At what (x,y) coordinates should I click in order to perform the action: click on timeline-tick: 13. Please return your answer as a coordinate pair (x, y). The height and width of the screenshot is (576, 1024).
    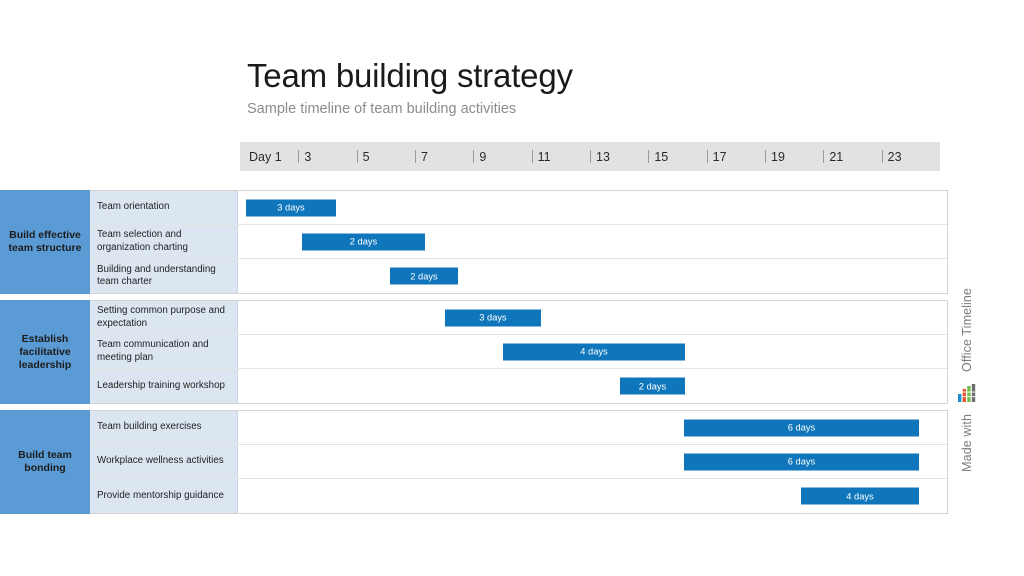
    Looking at the image, I should click on (600, 156).